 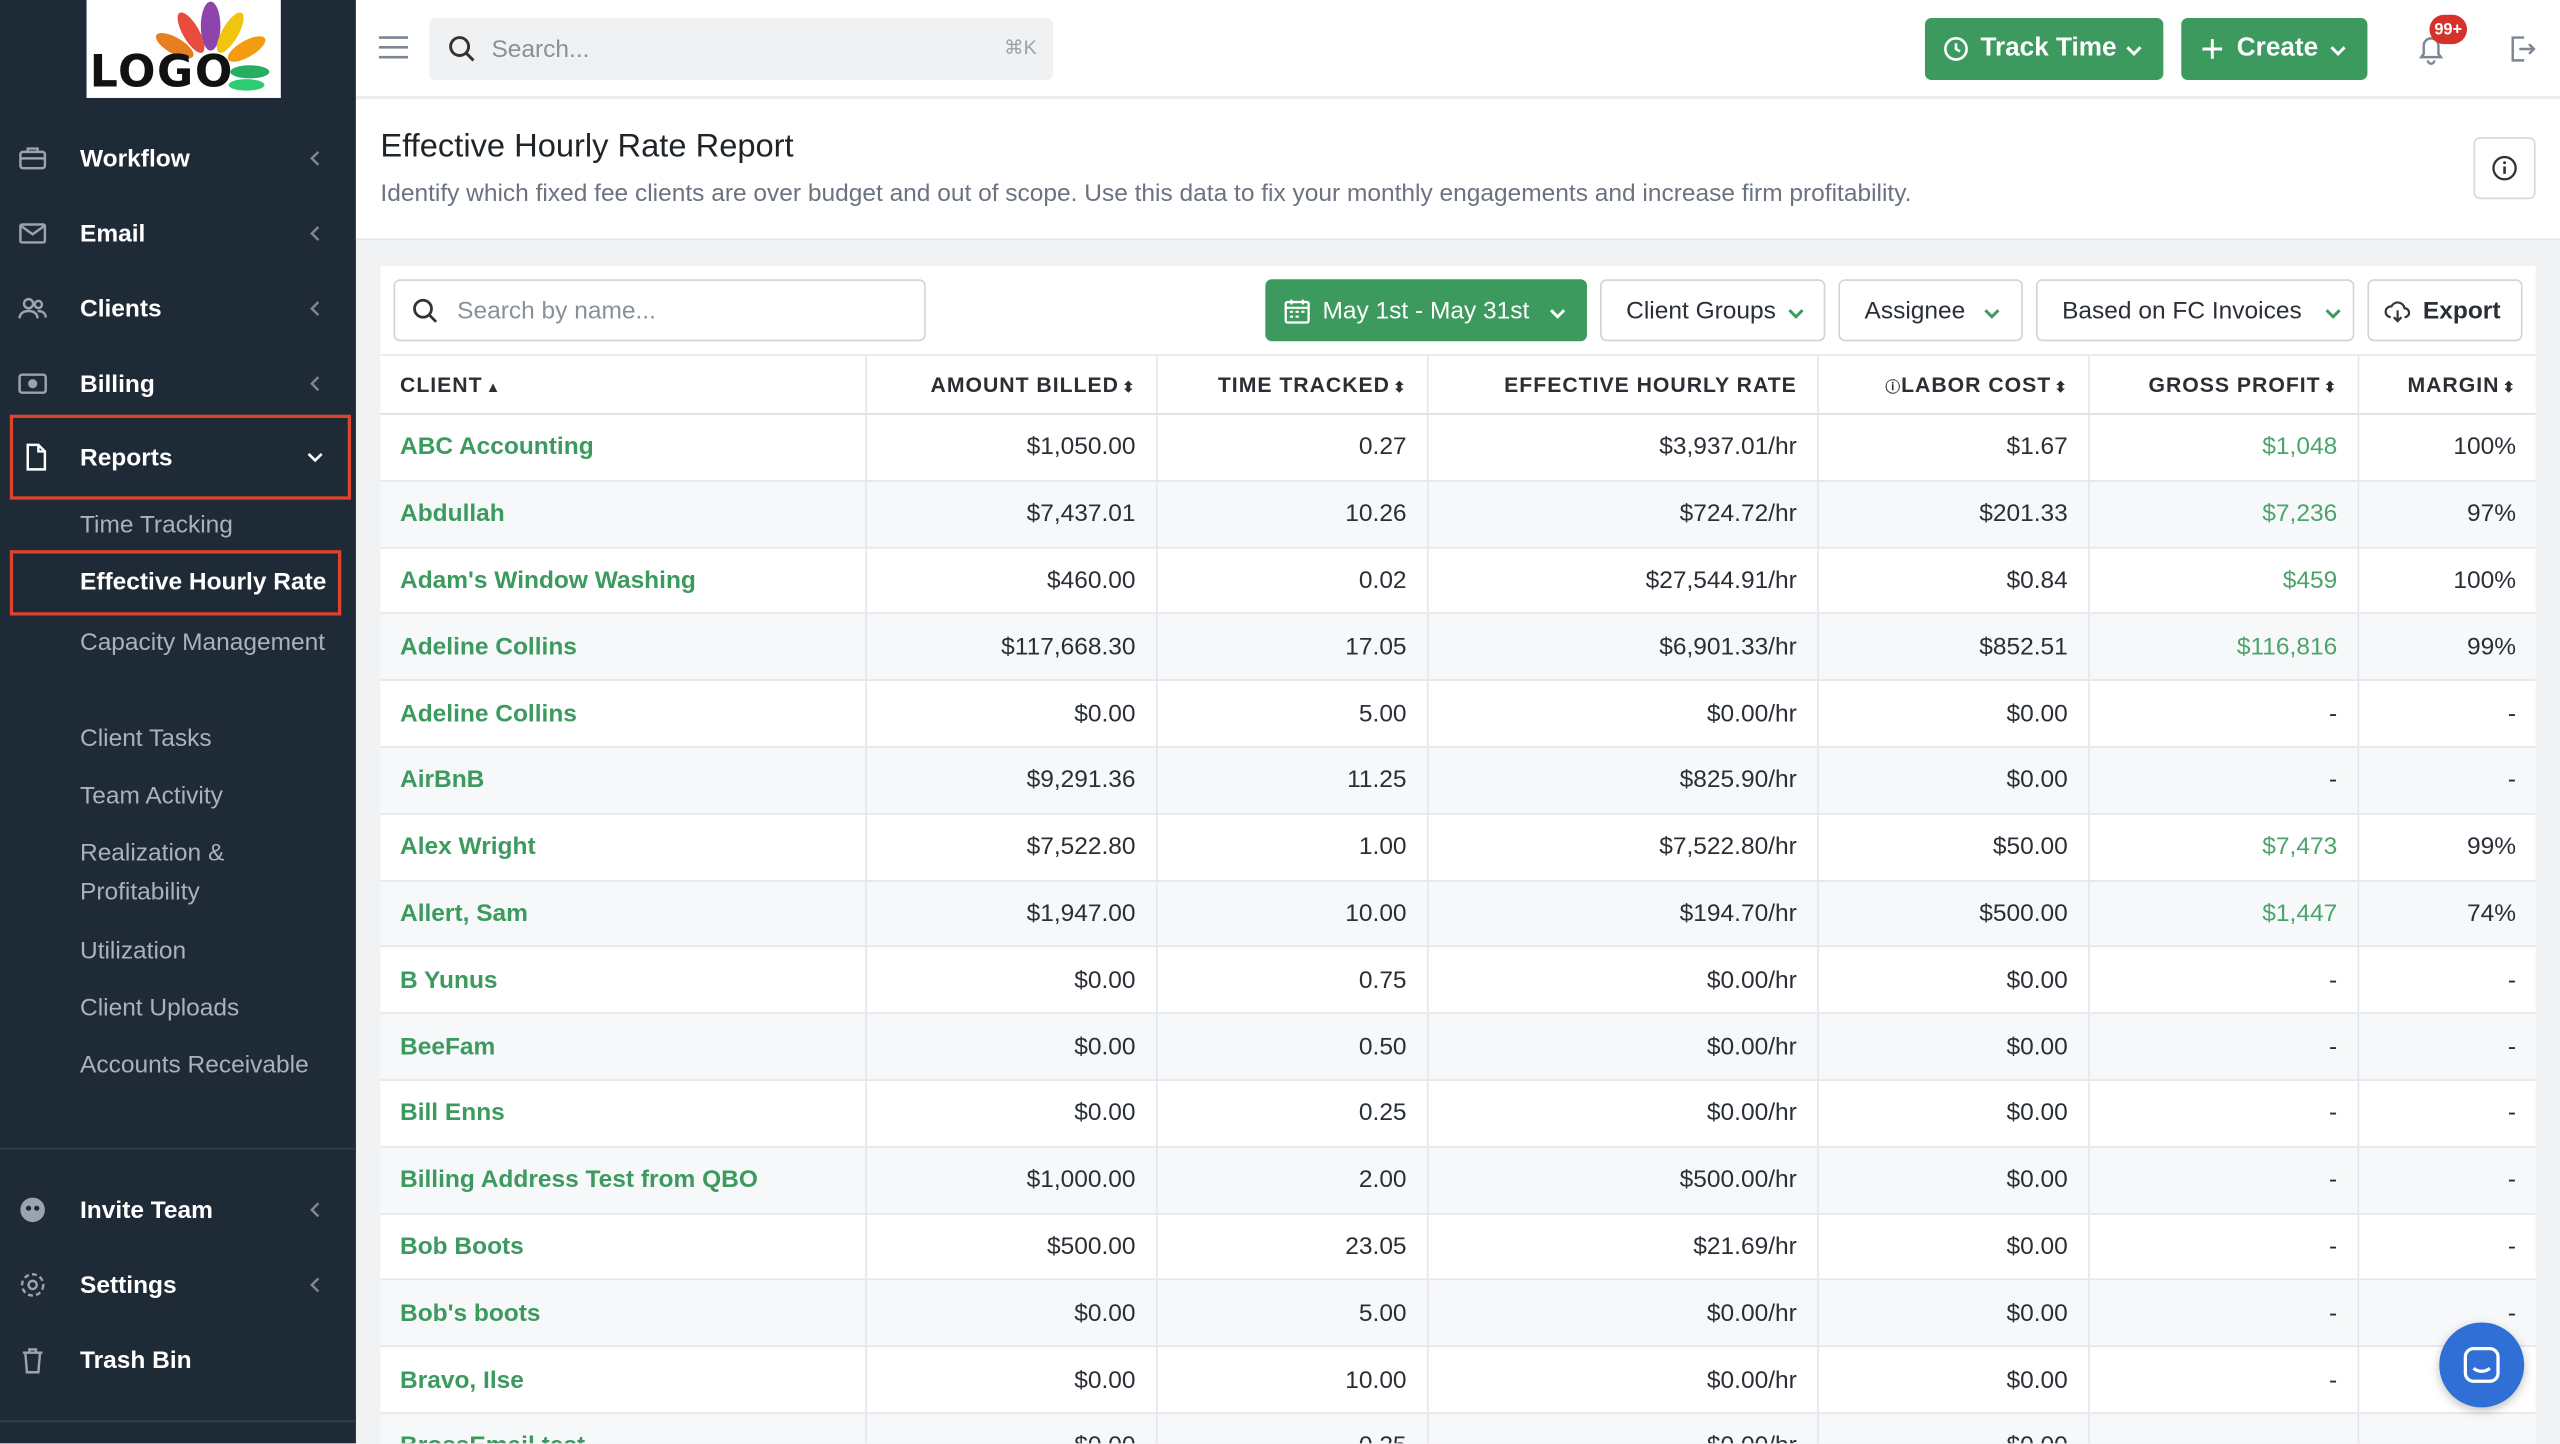 I want to click on col-header-label: TIME TRACKED, so click(x=1303, y=384).